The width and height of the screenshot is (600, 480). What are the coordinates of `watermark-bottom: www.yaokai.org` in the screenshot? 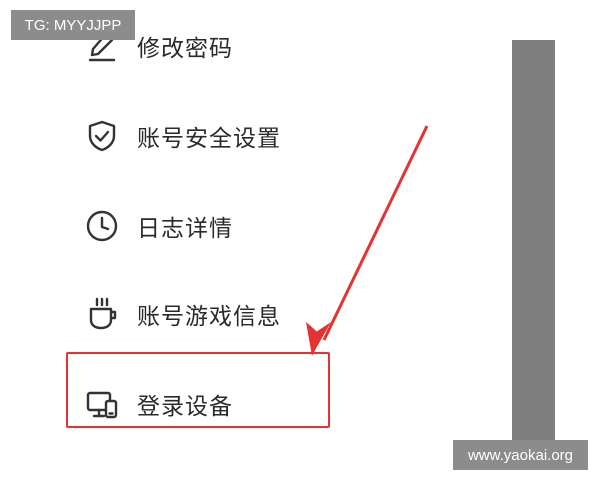 It's located at (520, 455).